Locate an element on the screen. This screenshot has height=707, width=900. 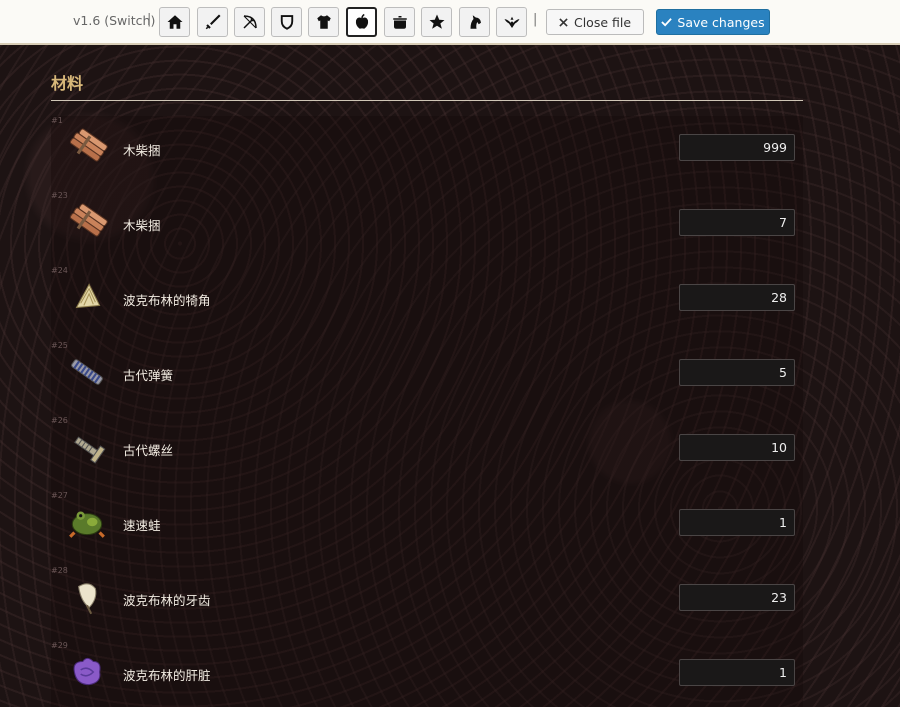
item-number: #23 is located at coordinates (59, 195).